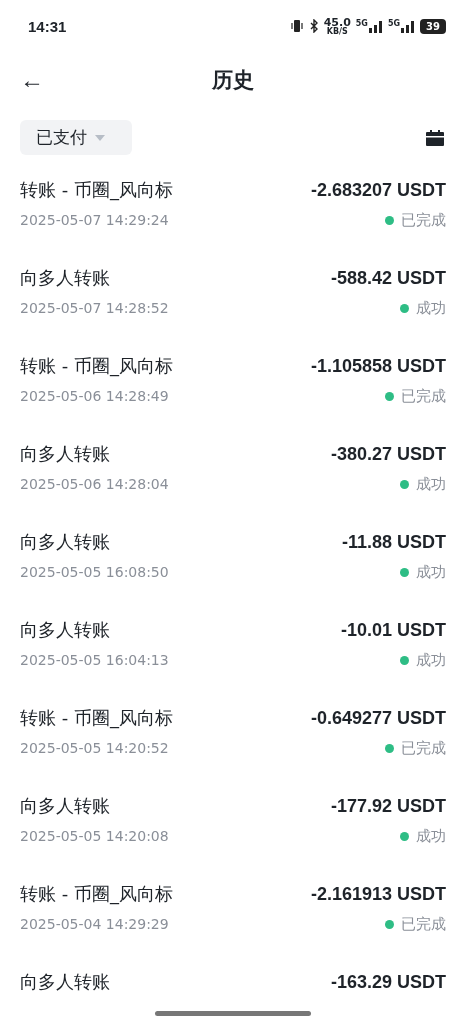 This screenshot has height=1024, width=466. Describe the element at coordinates (378, 366) in the screenshot. I see `transaction-amount: -1.105858 USDT` at that location.